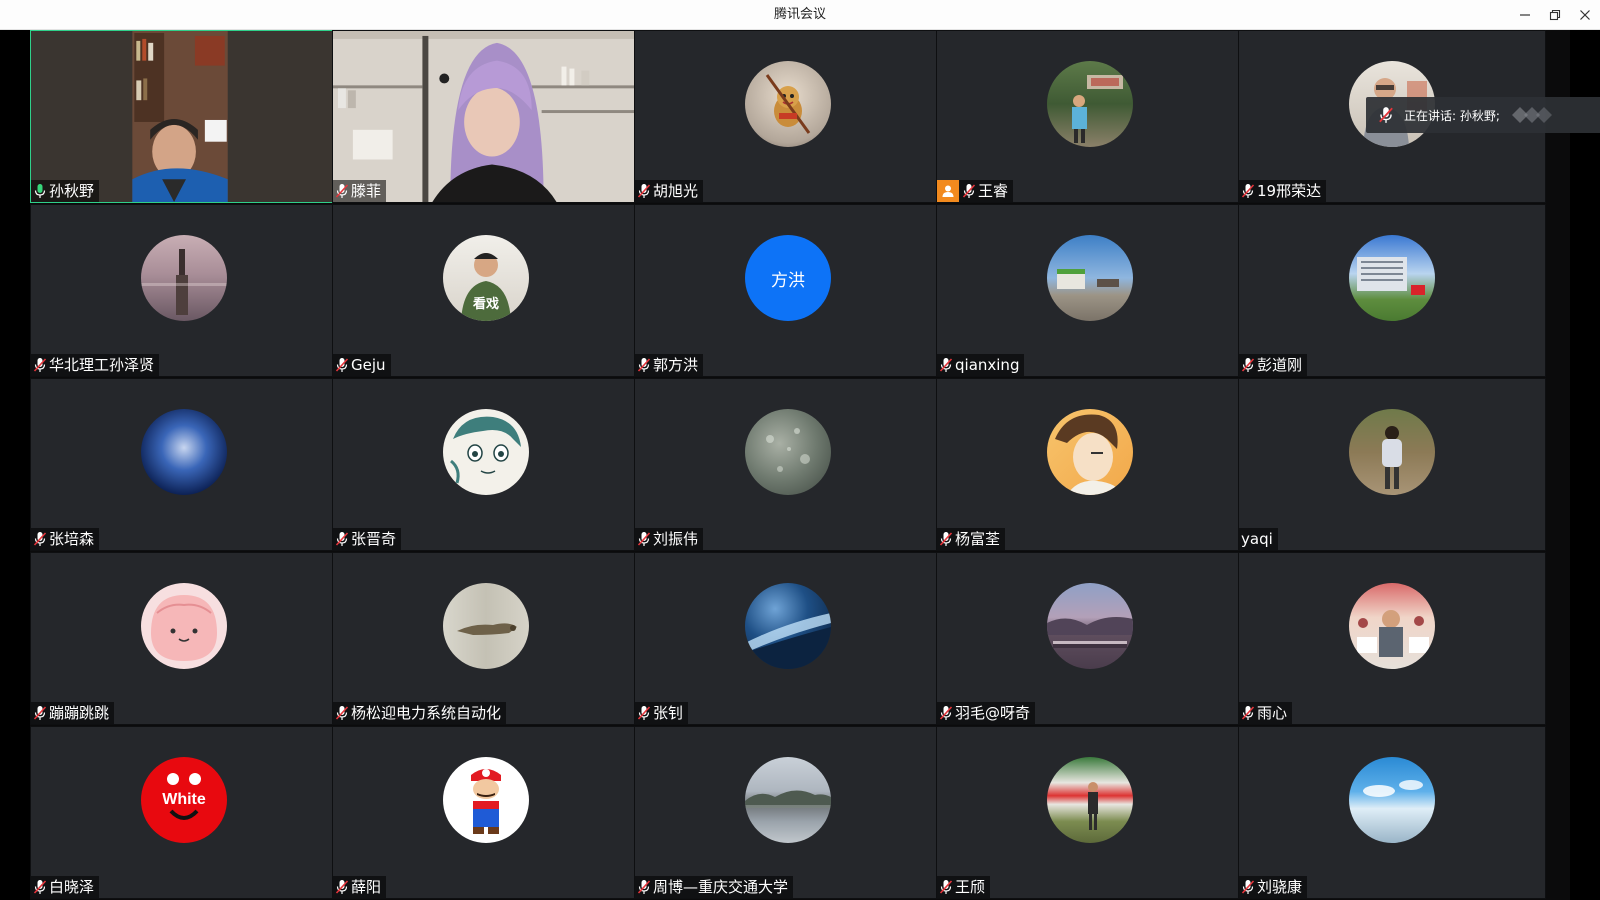  I want to click on participant-nameplate: 刘骁康, so click(1273, 887).